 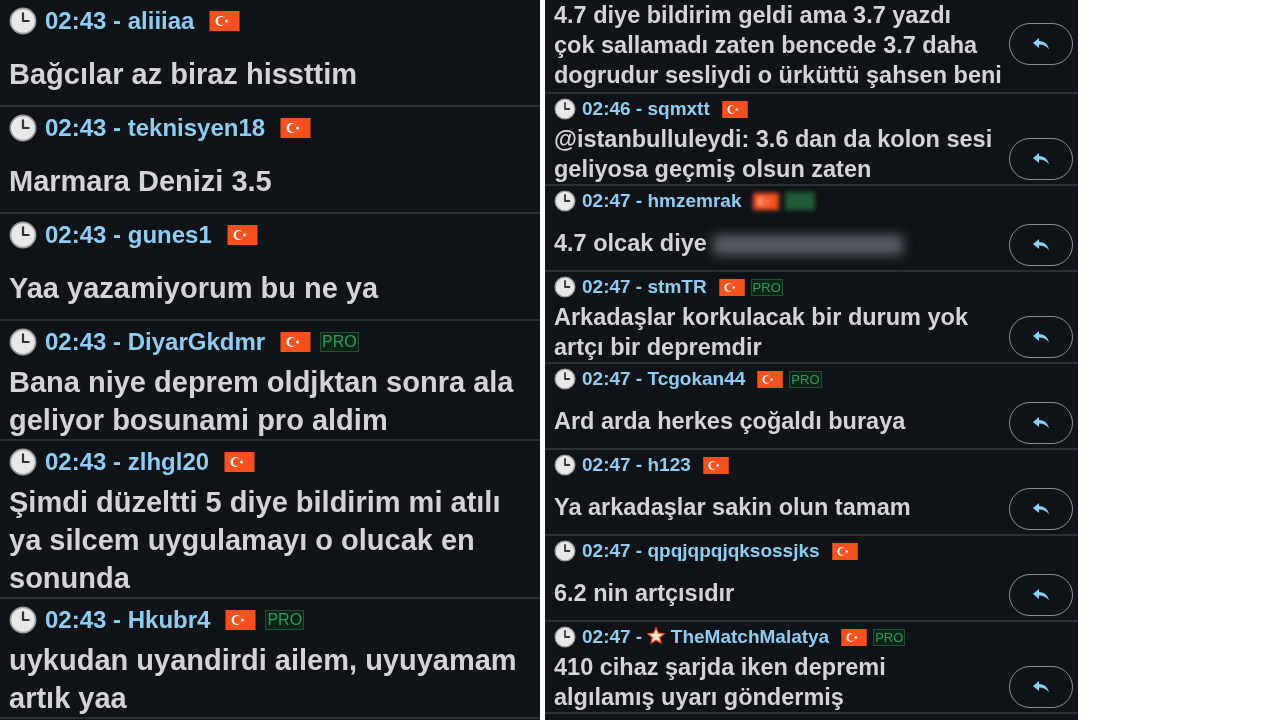 What do you see at coordinates (645, 593) in the screenshot?
I see `message-text: 6.2 nin artçısıdır` at bounding box center [645, 593].